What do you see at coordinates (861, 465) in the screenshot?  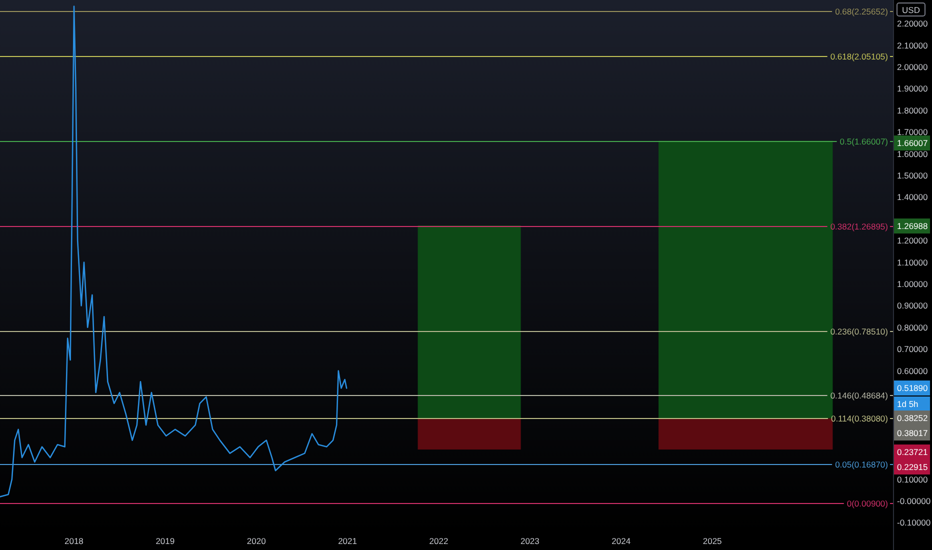 I see `fib-label: 0.05(0.16870)` at bounding box center [861, 465].